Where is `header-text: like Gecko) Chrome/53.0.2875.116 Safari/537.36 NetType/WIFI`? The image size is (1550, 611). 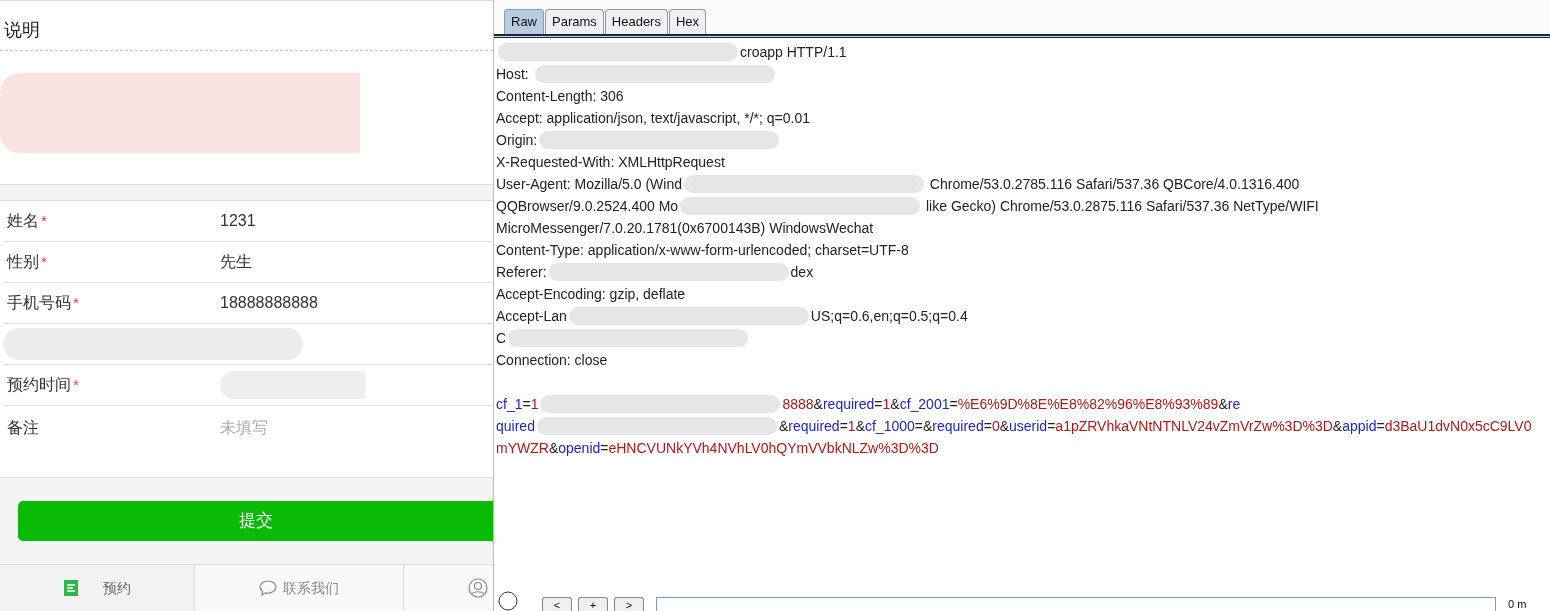
header-text: like Gecko) Chrome/53.0.2875.116 Safari/537.36 NetType/WIFI is located at coordinates (1122, 206).